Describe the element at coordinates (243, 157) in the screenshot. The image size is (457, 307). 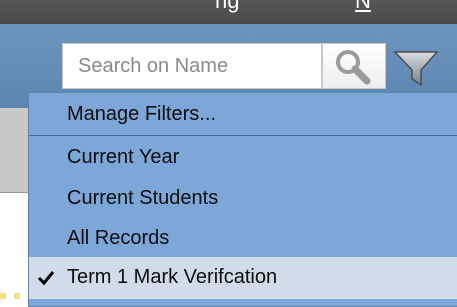
I see `filter-item-current-year: Current Year` at that location.